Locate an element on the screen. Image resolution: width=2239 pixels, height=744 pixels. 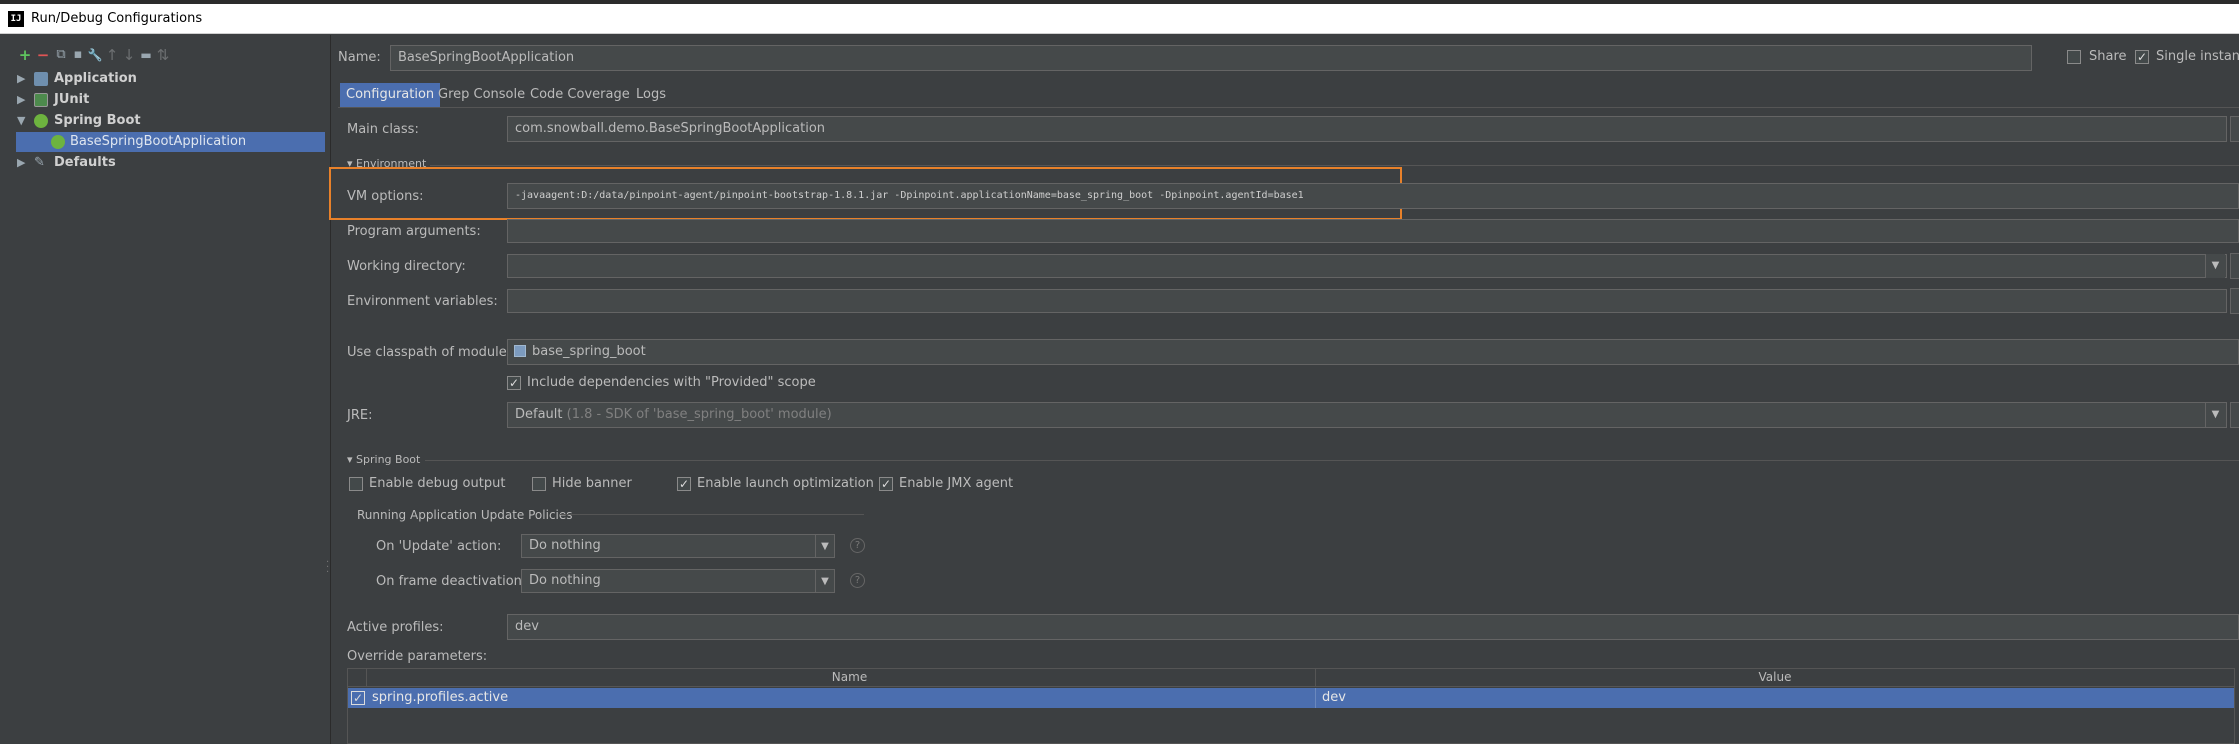
browse-working-directory-button is located at coordinates (2234, 266).